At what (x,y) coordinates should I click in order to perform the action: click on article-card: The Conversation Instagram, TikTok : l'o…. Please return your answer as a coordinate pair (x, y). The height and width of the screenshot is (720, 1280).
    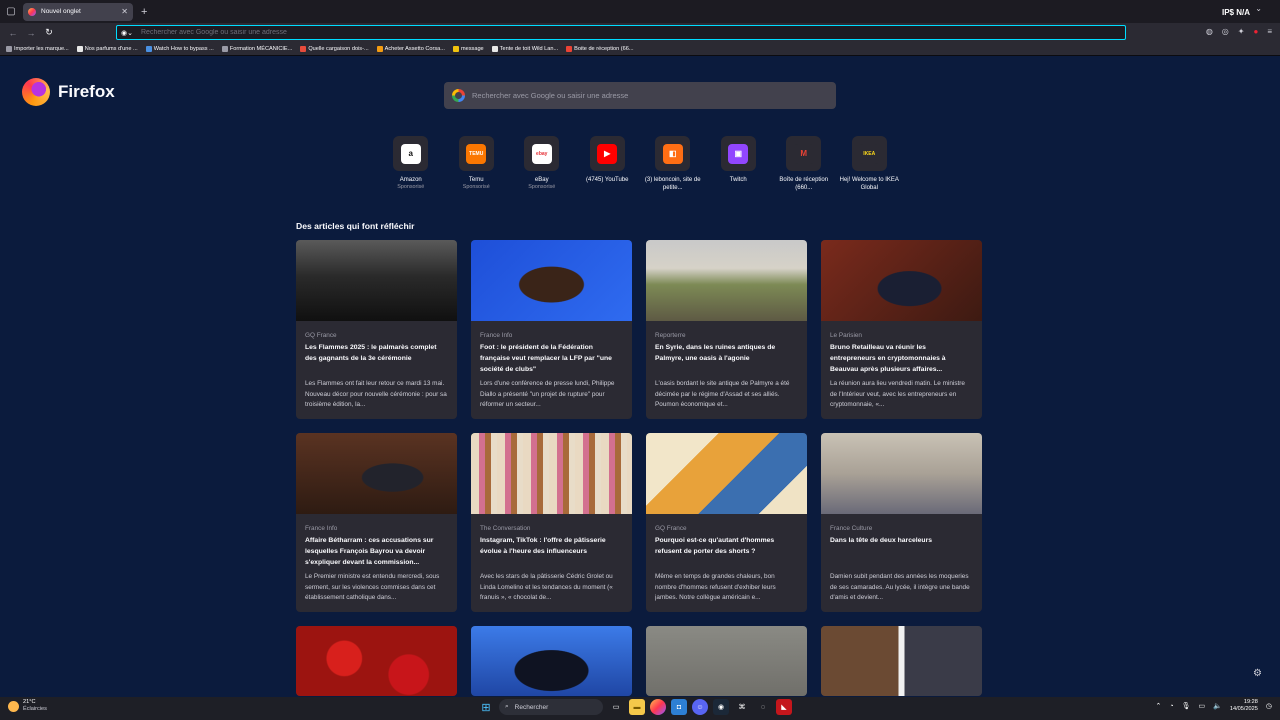
    Looking at the image, I should click on (551, 522).